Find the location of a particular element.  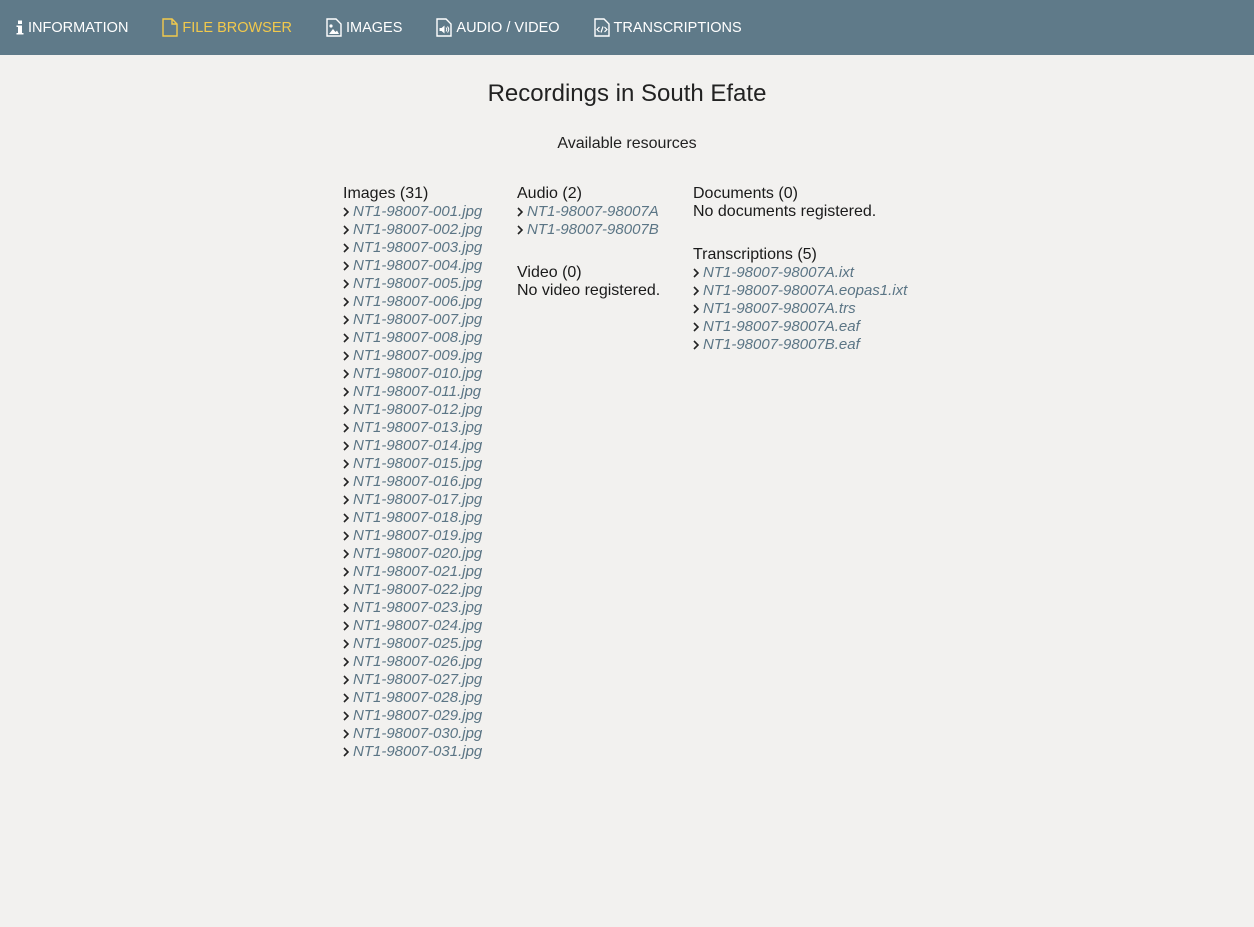

file-link: NT1-98007-013.jpg is located at coordinates (417, 428).